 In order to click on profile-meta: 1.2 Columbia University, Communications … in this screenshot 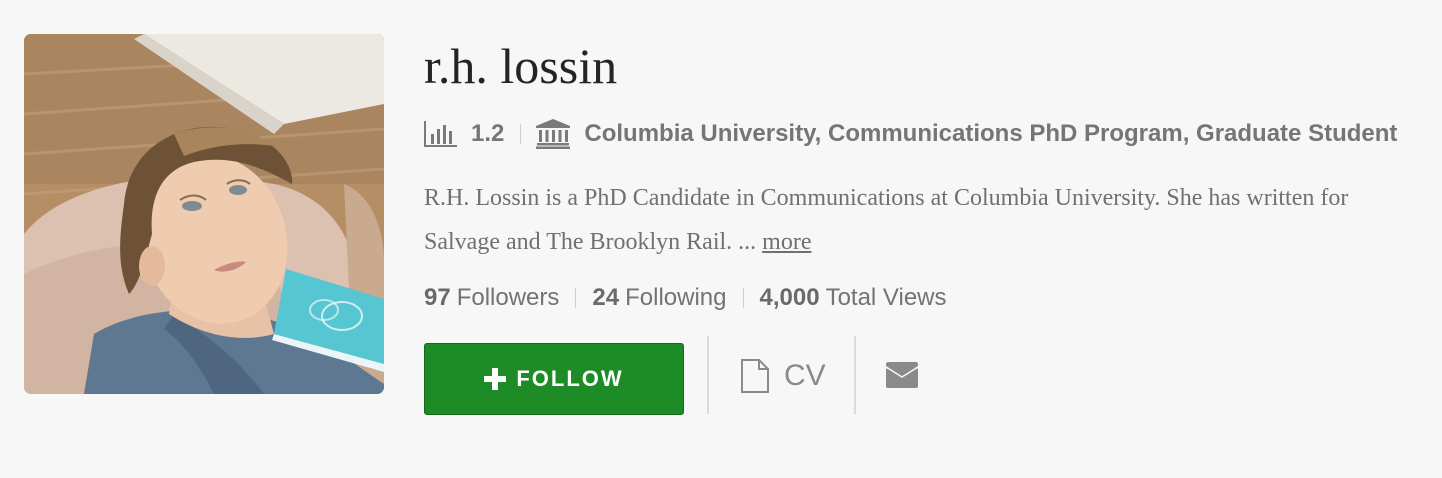, I will do `click(910, 134)`.